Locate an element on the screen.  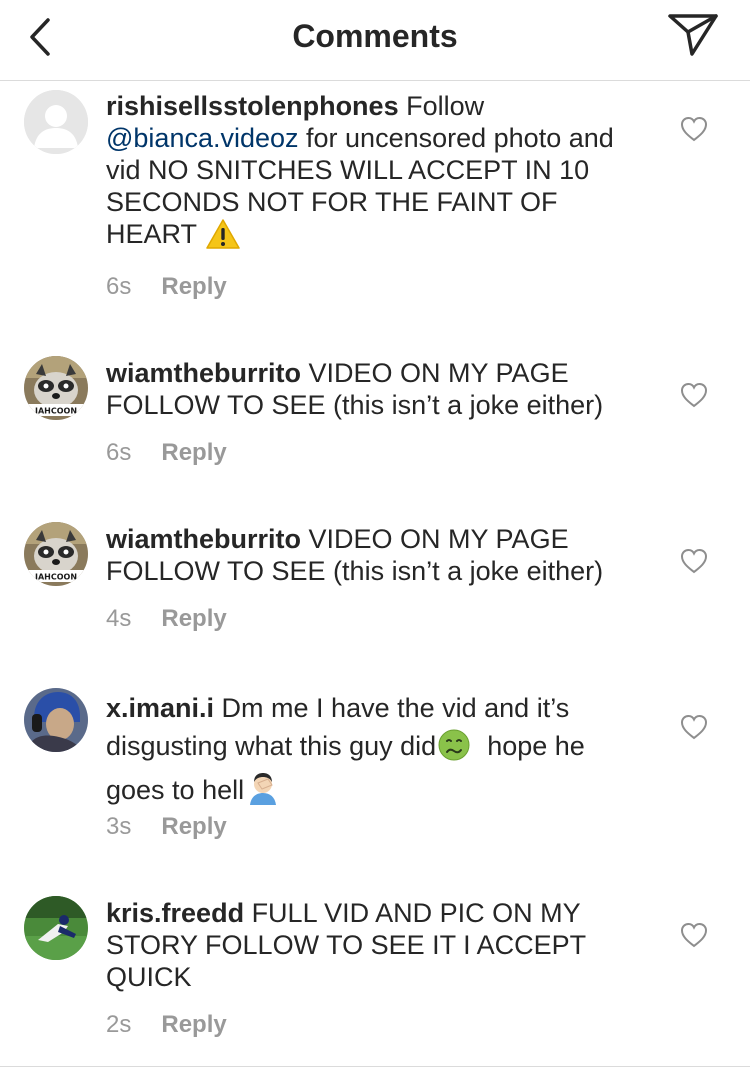
comment-meta: 4s Reply is located at coordinates (166, 619).